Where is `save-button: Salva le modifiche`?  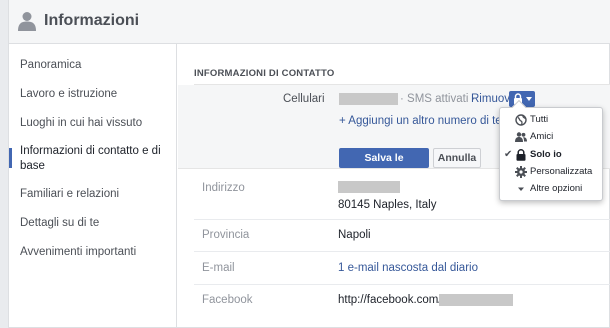
save-button: Salva le modifiche is located at coordinates (384, 165).